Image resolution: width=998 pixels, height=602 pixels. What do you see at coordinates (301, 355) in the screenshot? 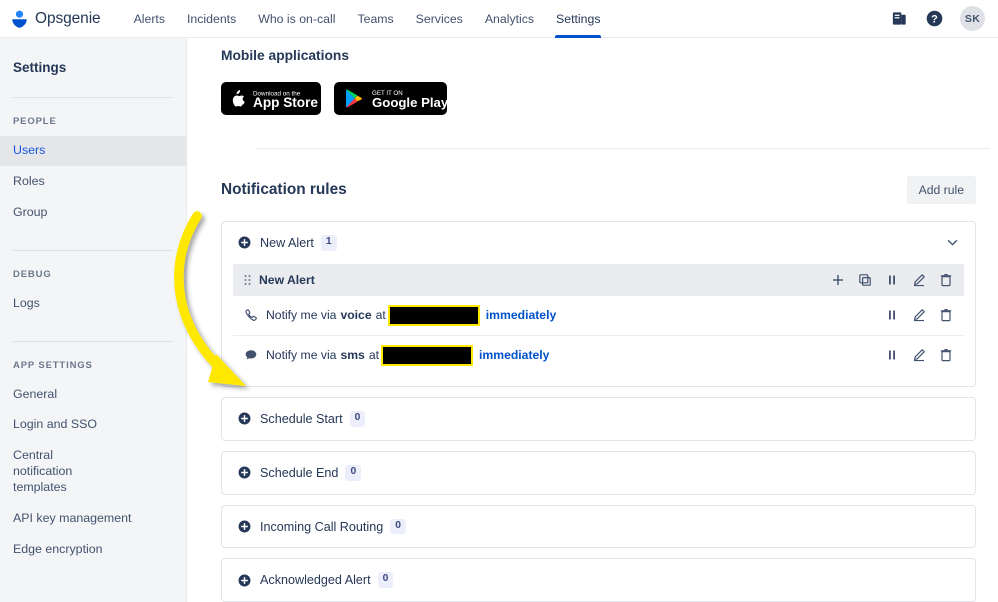
I see `rule-prefix-sms: Notify me via` at bounding box center [301, 355].